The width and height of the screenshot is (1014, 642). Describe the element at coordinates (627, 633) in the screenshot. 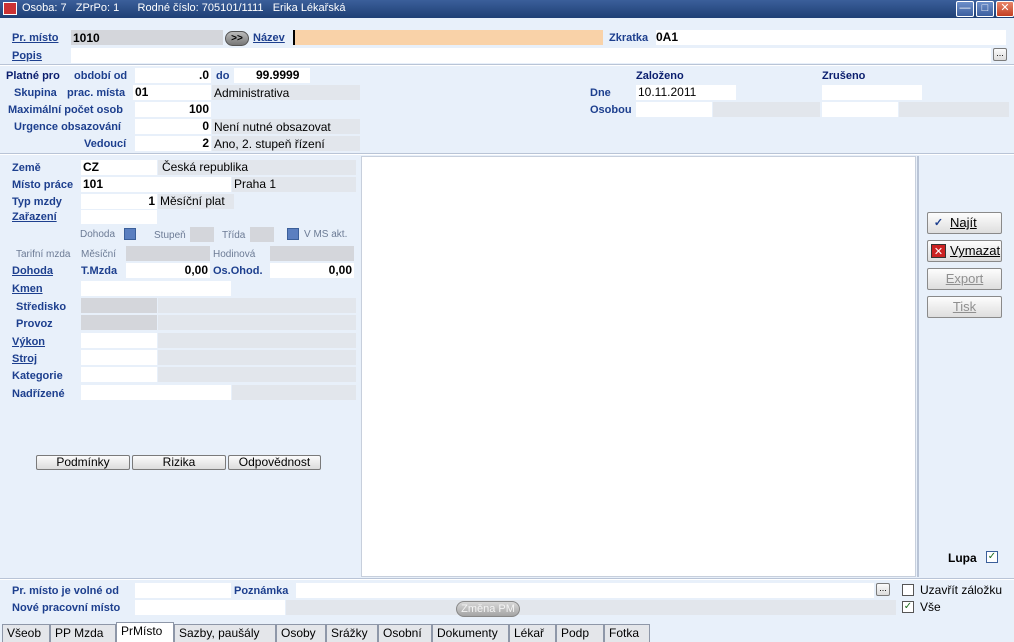

I see `tab-11: Fotka` at that location.